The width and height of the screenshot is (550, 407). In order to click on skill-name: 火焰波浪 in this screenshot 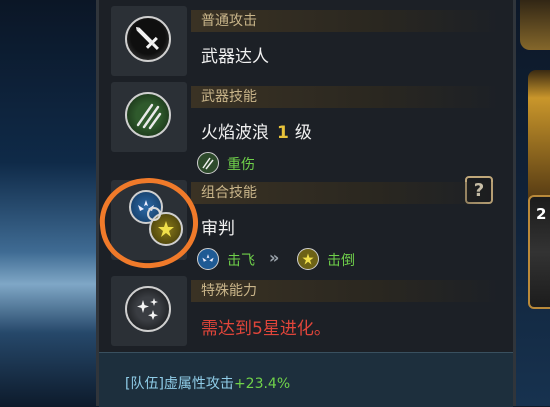, I will do `click(235, 133)`.